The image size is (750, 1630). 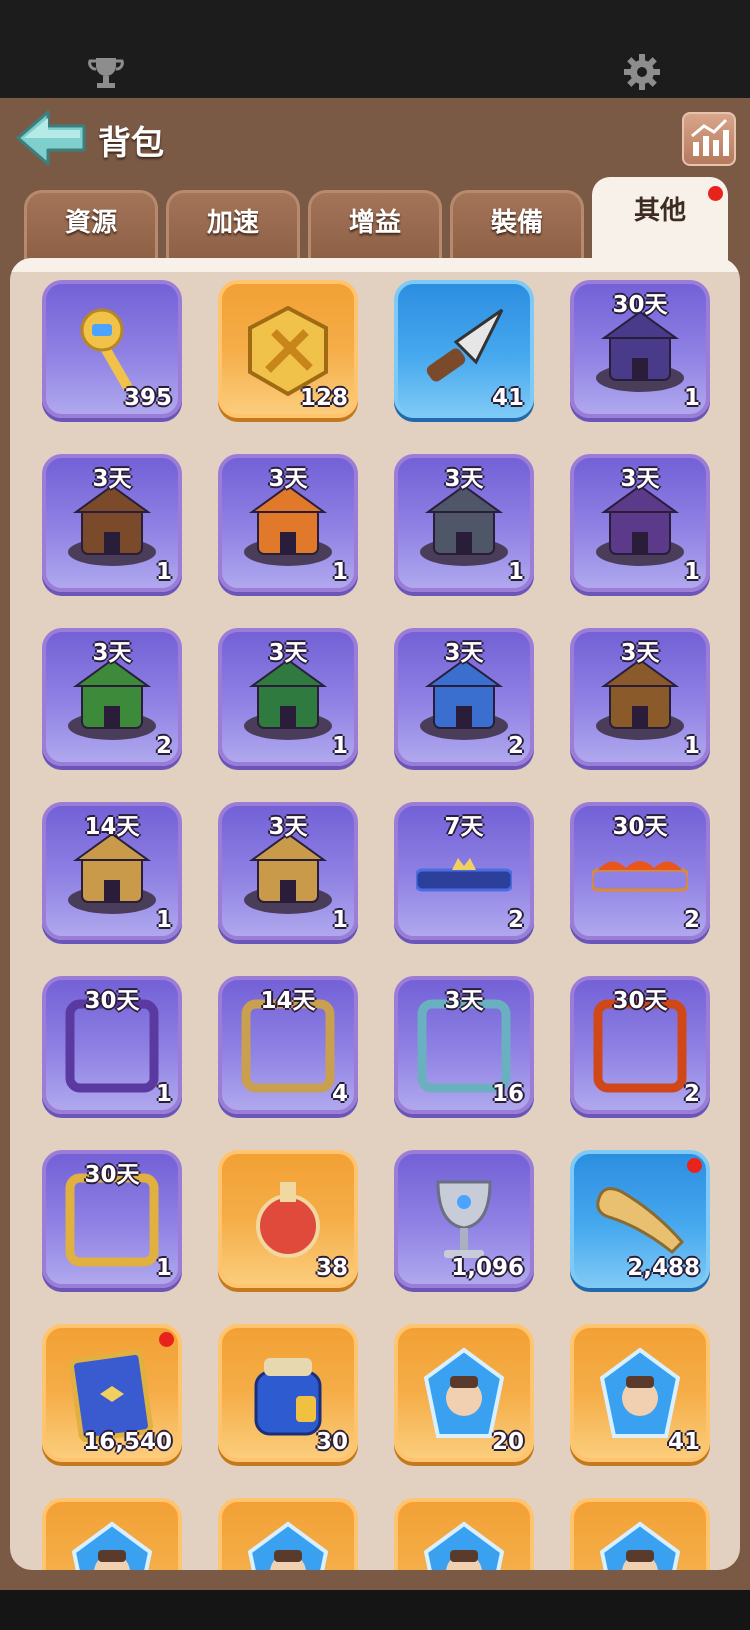 I want to click on item-count: 38, so click(x=331, y=1268).